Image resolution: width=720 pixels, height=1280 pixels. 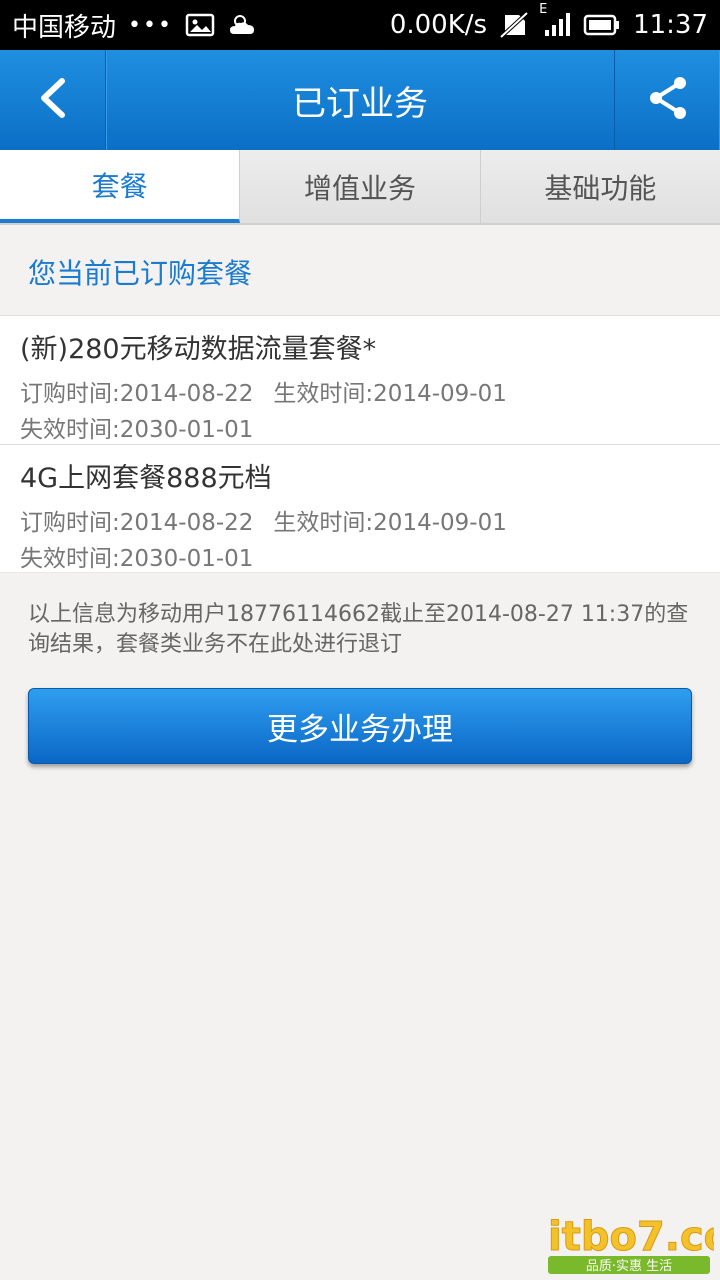 I want to click on status-bar: 中国移动 ••• 0.00K/s E 11:37, so click(x=360, y=25).